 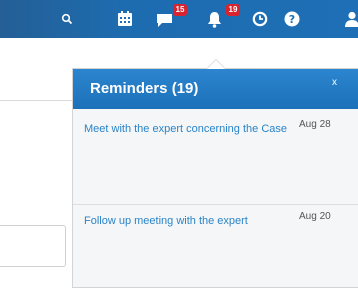 What do you see at coordinates (214, 19) in the screenshot?
I see `bell-icon` at bounding box center [214, 19].